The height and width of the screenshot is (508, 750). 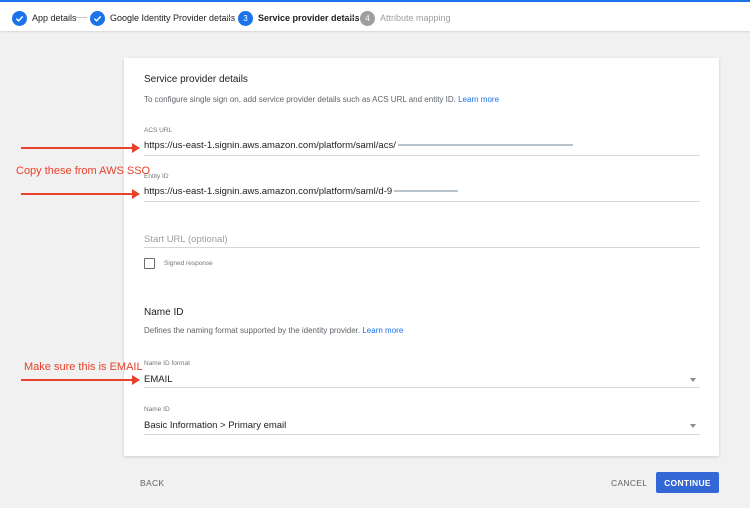 I want to click on step-number: 4, so click(x=367, y=18).